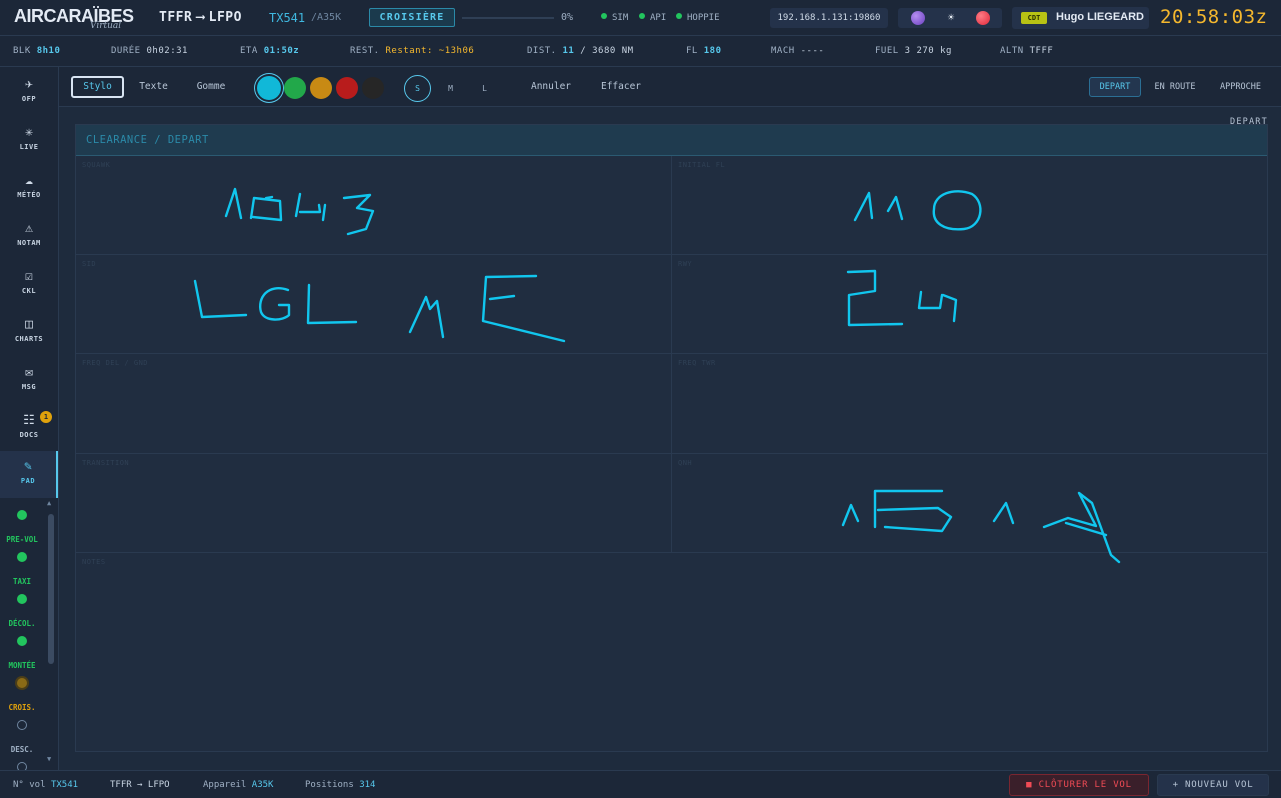 The width and height of the screenshot is (1281, 798). I want to click on field-qnh: QNH, so click(969, 503).